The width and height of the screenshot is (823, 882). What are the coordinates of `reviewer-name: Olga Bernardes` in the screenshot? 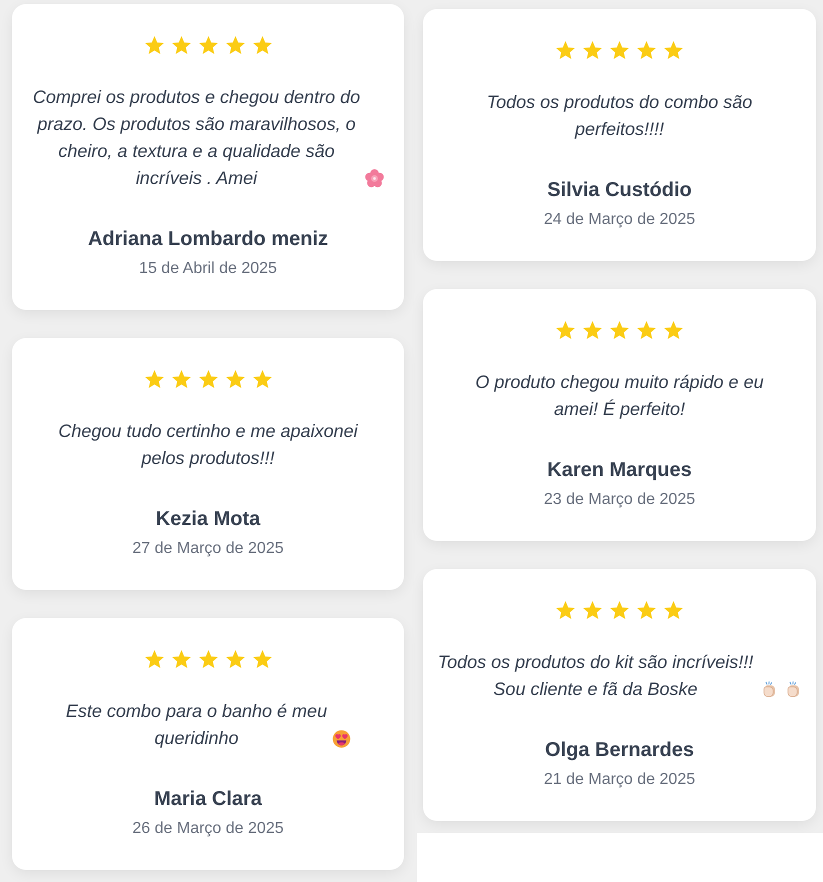 It's located at (619, 750).